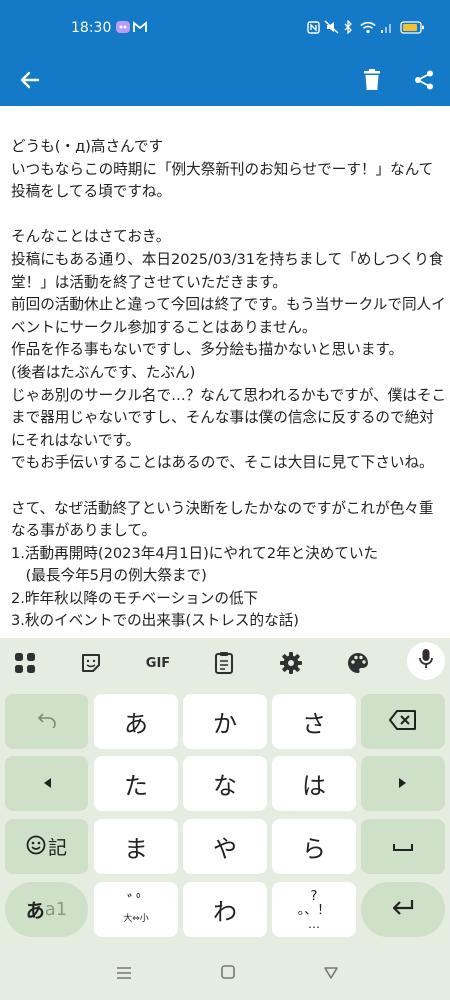  I want to click on home-icon, so click(228, 974).